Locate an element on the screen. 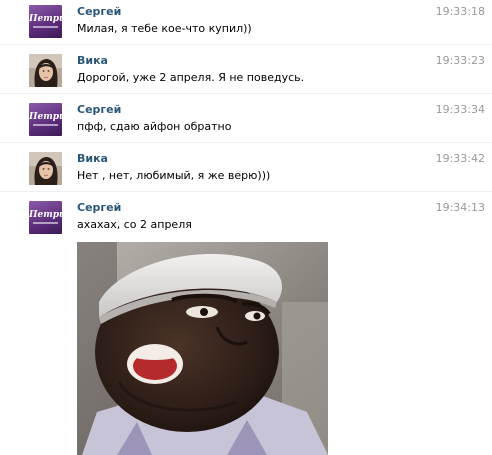 Image resolution: width=492 pixels, height=455 pixels. message-time: 19:33:18 is located at coordinates (460, 11).